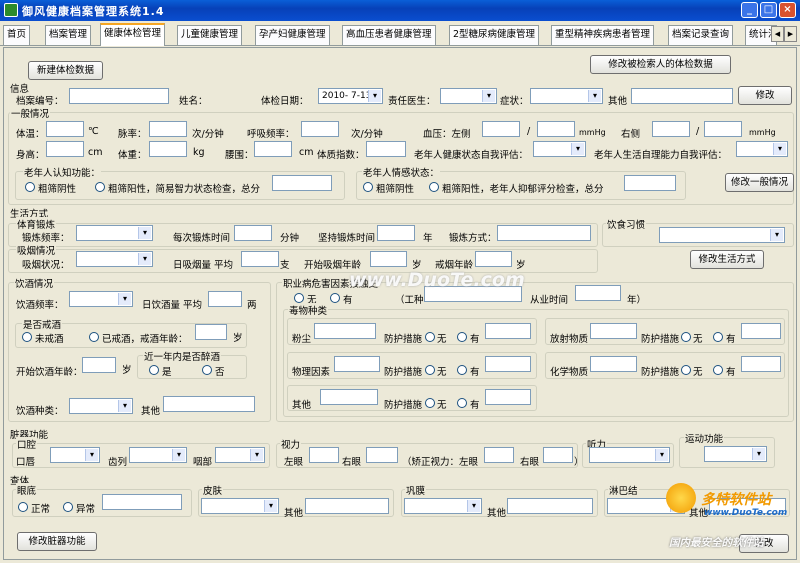 The width and height of the screenshot is (800, 563). Describe the element at coordinates (100, 187) in the screenshot. I see `cognition-positive-radio` at that location.